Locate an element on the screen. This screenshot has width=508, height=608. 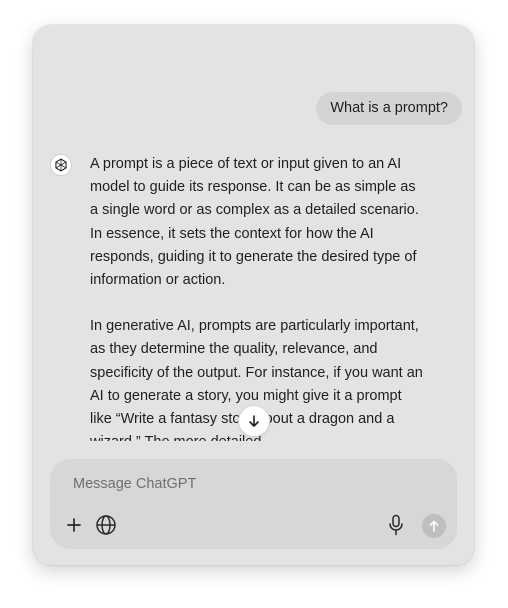
arrow-down-icon is located at coordinates (254, 421).